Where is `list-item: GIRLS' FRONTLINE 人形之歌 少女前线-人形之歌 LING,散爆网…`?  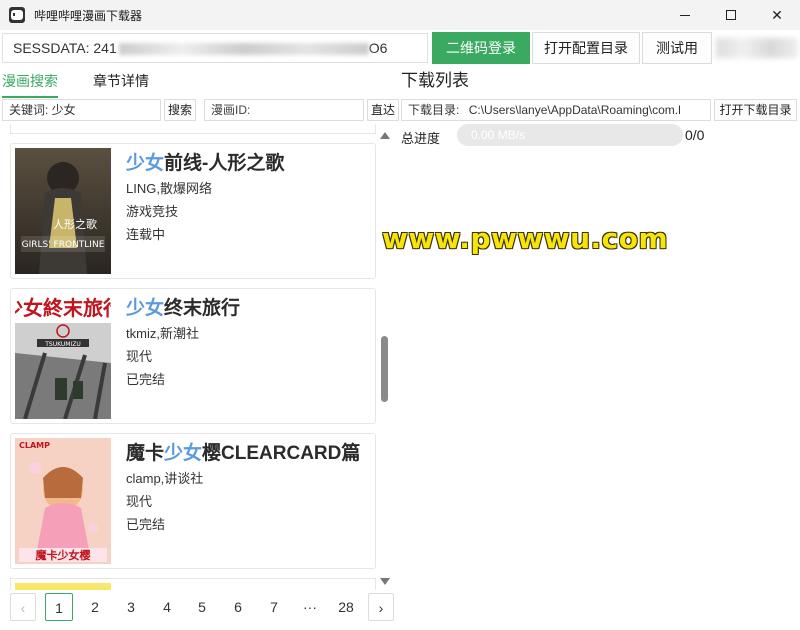
list-item: GIRLS' FRONTLINE 人形之歌 少女前线-人形之歌 LING,散爆网… is located at coordinates (193, 211).